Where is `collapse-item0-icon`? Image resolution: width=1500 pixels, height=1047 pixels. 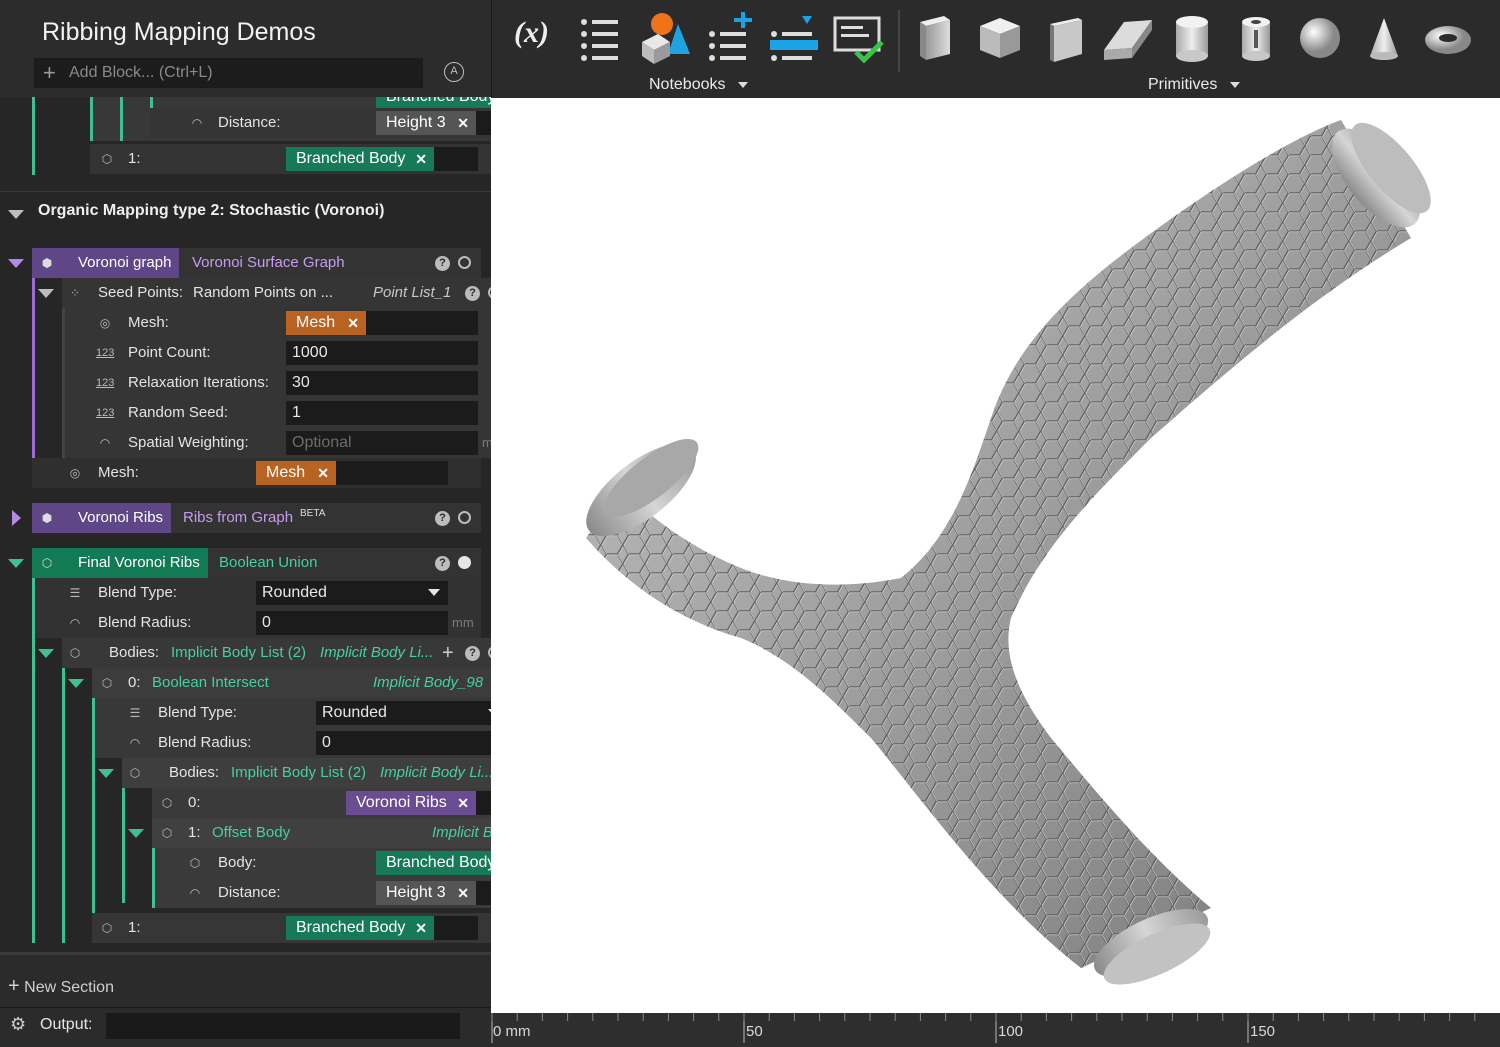 collapse-item0-icon is located at coordinates (76, 683).